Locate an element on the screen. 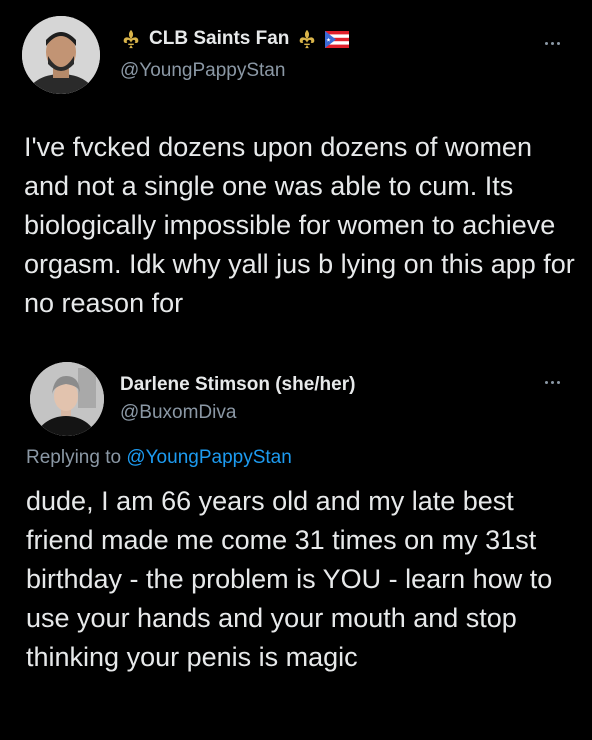  author-name-row: Darlene Stimson (she/her) is located at coordinates (237, 385).